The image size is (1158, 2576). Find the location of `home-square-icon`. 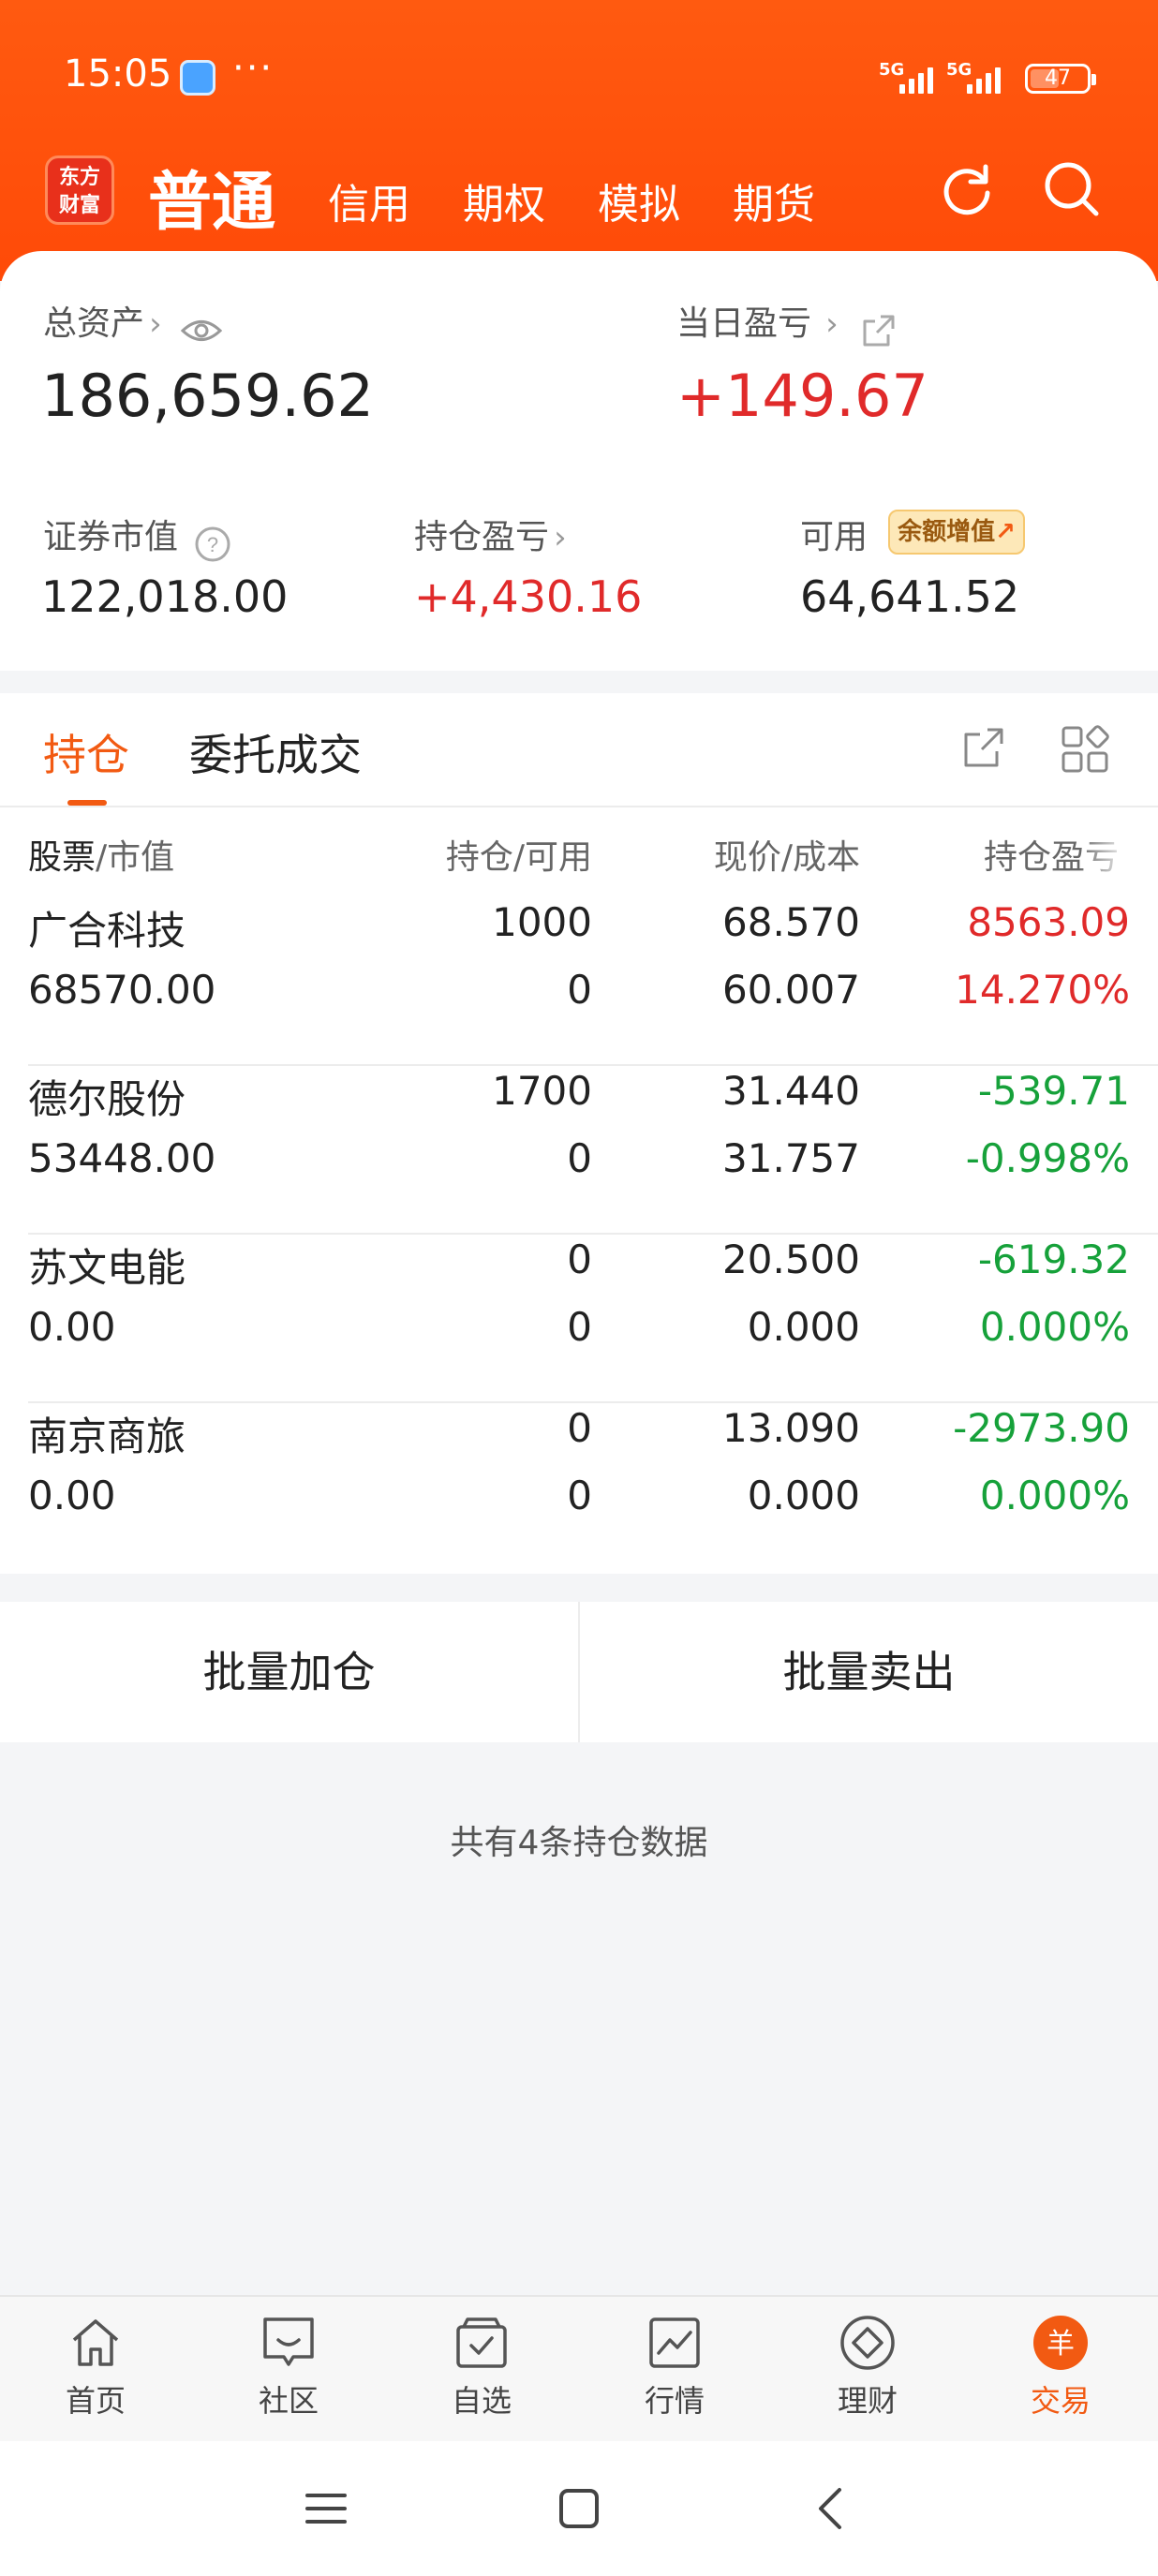

home-square-icon is located at coordinates (579, 2508).